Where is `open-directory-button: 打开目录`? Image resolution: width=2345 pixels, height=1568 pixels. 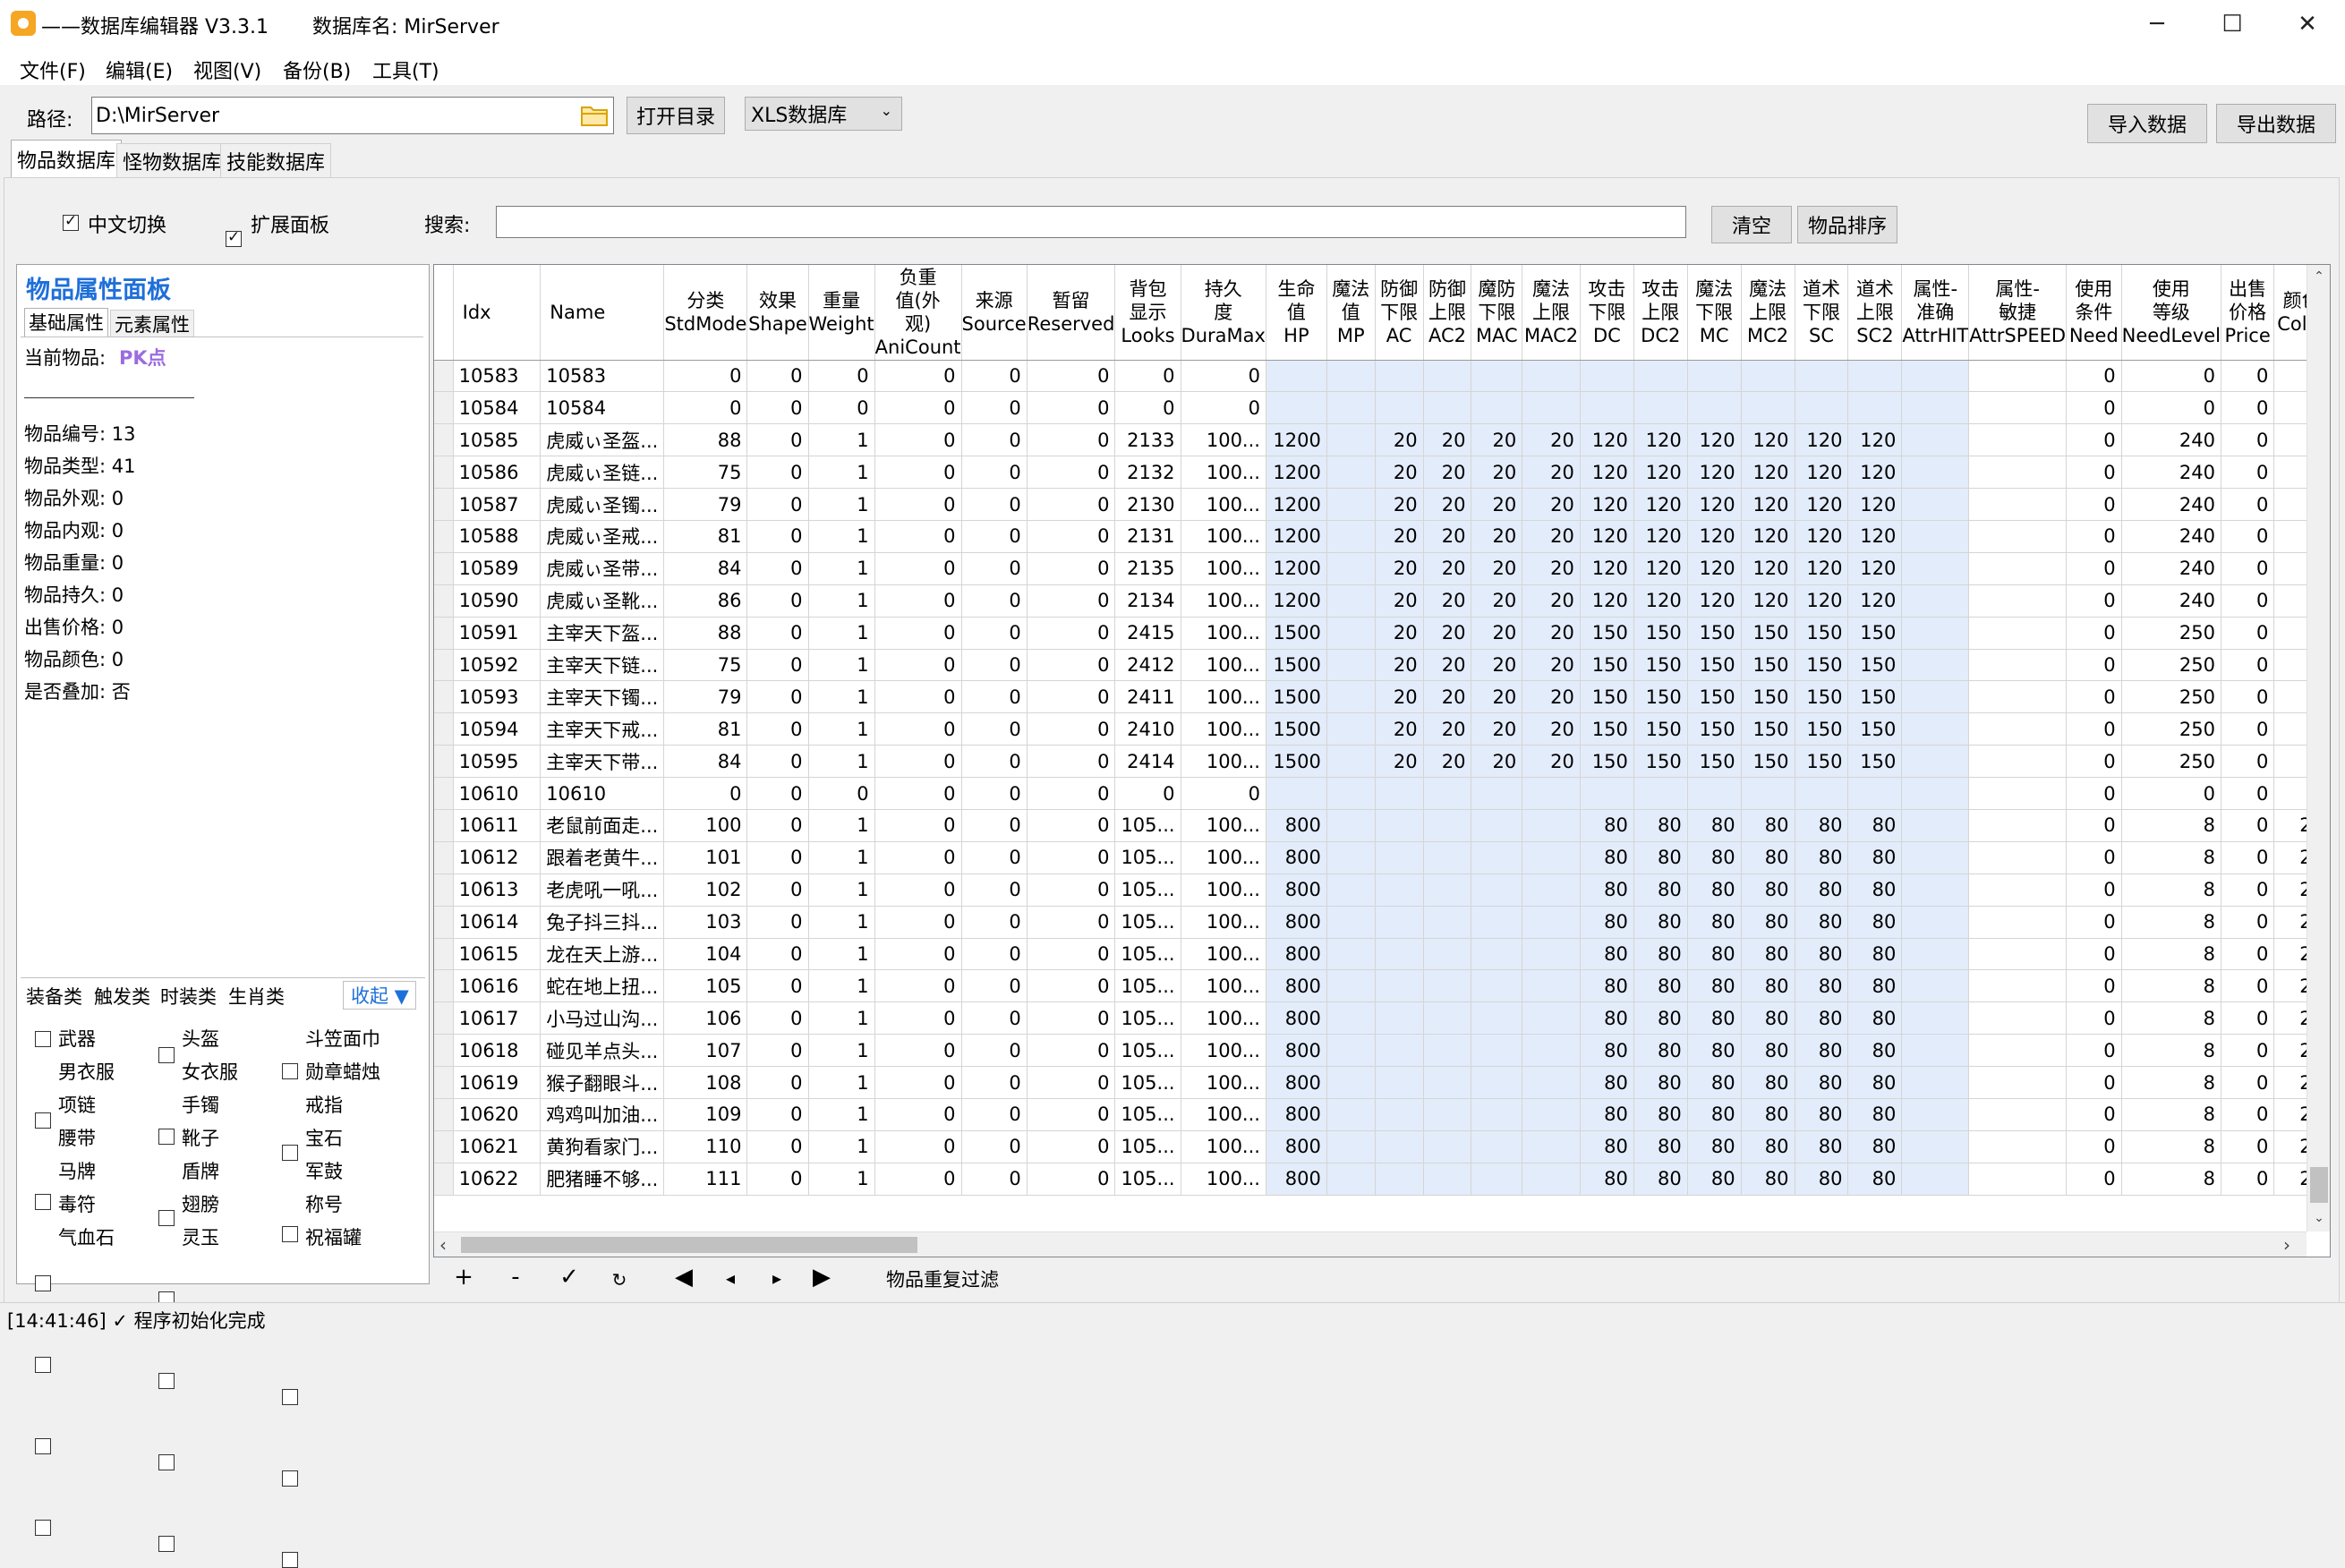
open-directory-button: 打开目录 is located at coordinates (676, 115).